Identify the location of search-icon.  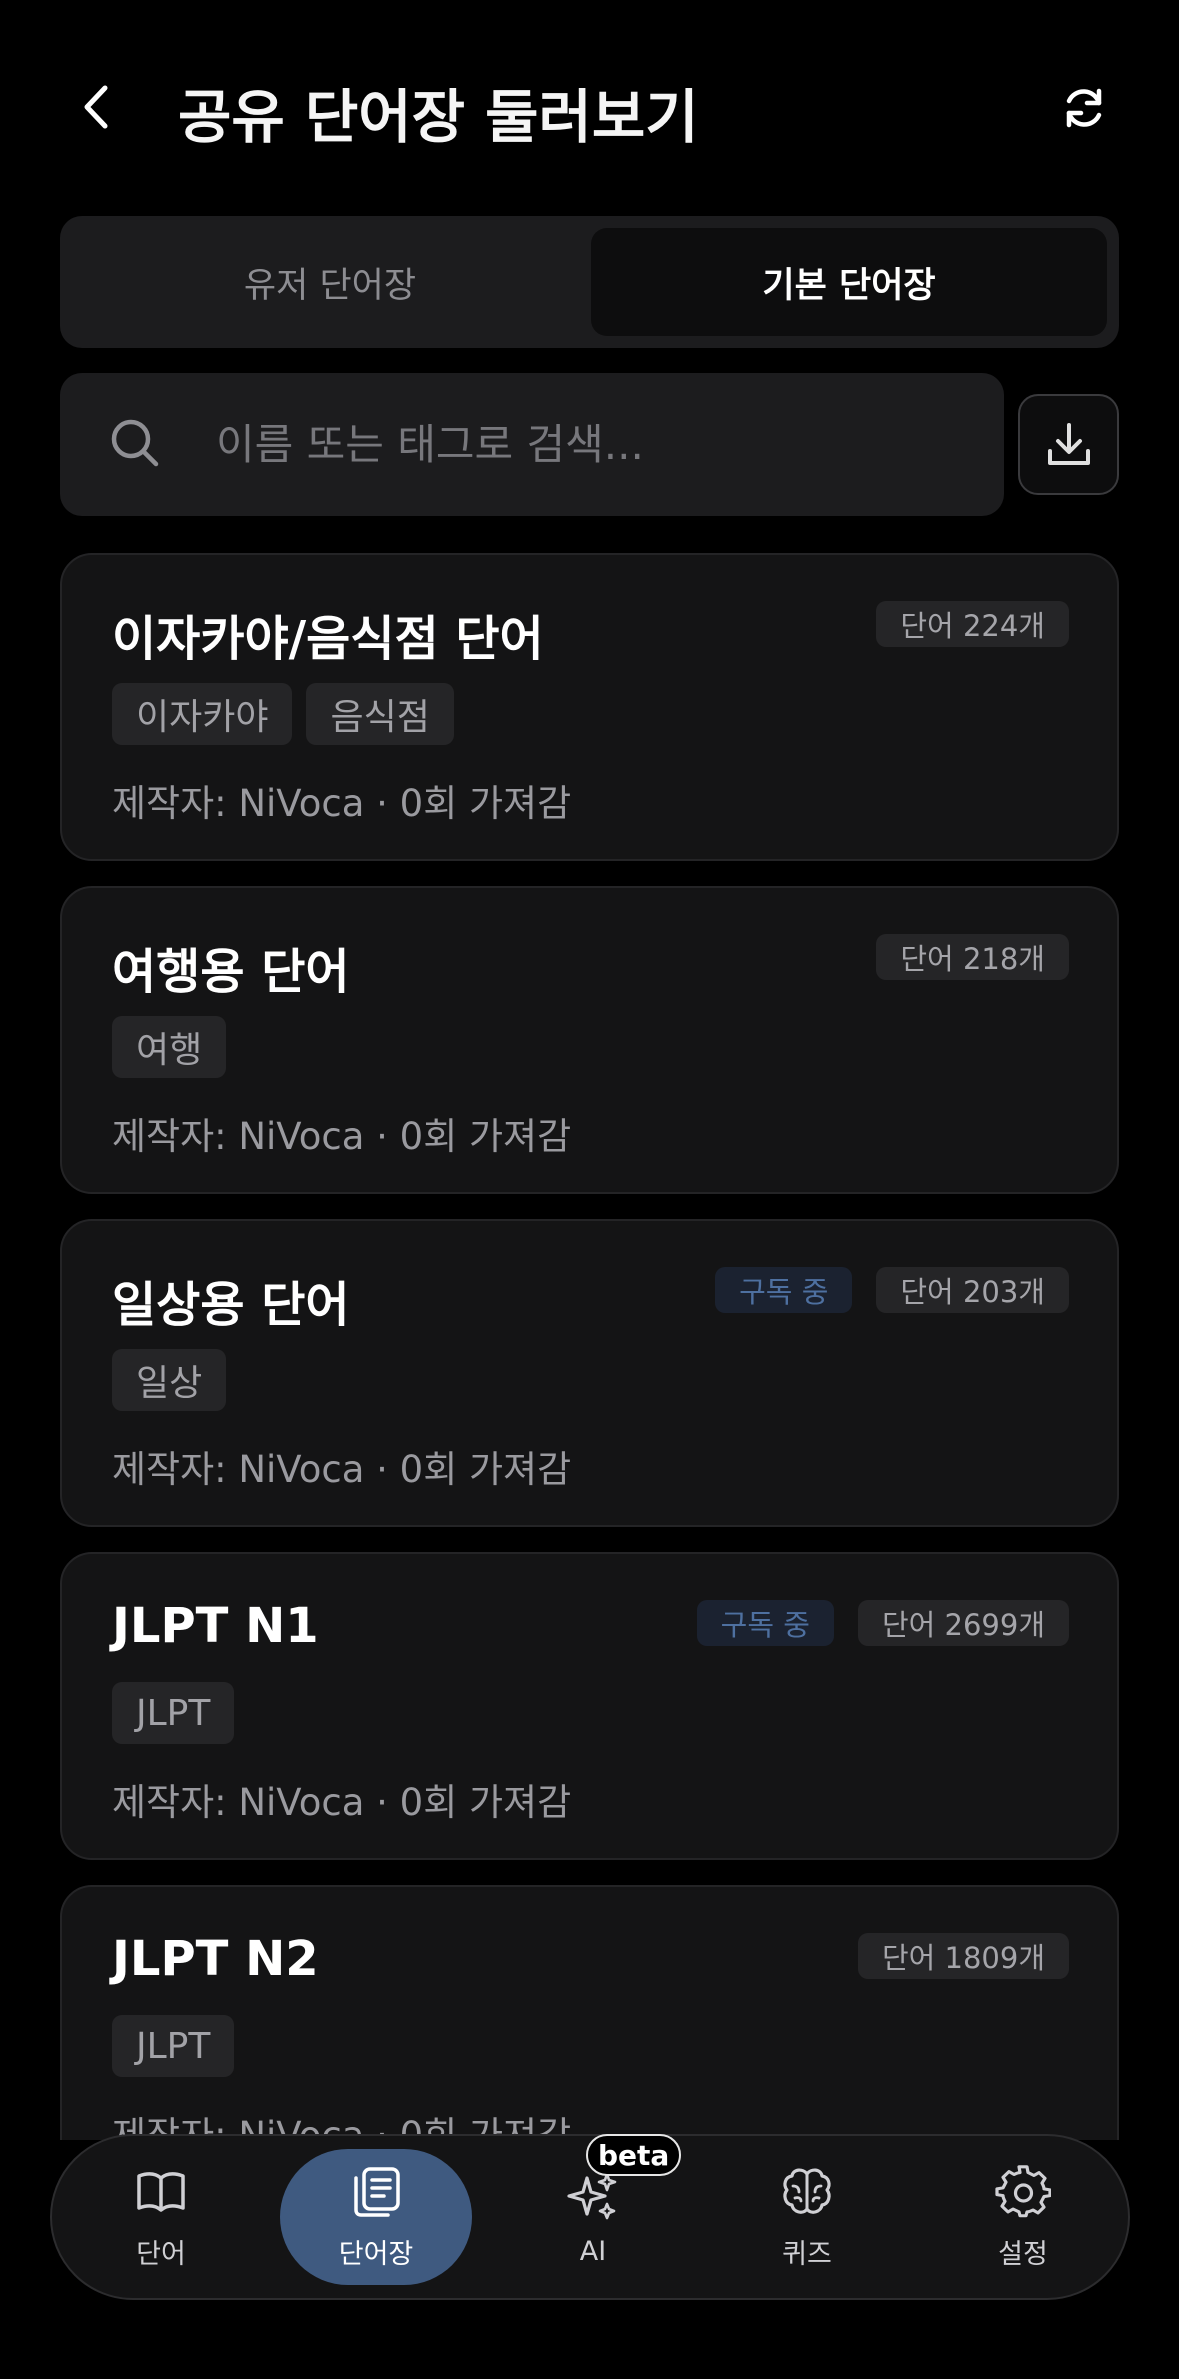
(135, 443).